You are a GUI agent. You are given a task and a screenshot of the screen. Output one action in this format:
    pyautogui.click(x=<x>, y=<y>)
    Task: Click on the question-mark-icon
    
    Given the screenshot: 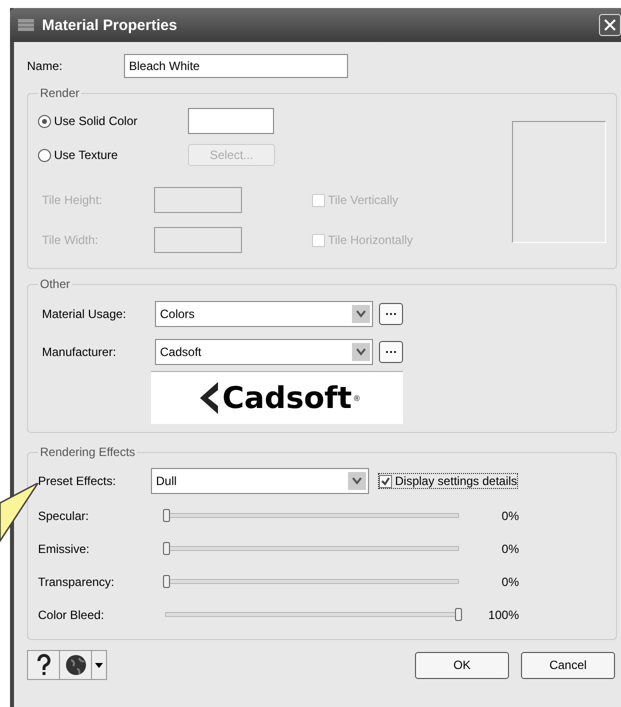 What is the action you would take?
    pyautogui.click(x=44, y=665)
    